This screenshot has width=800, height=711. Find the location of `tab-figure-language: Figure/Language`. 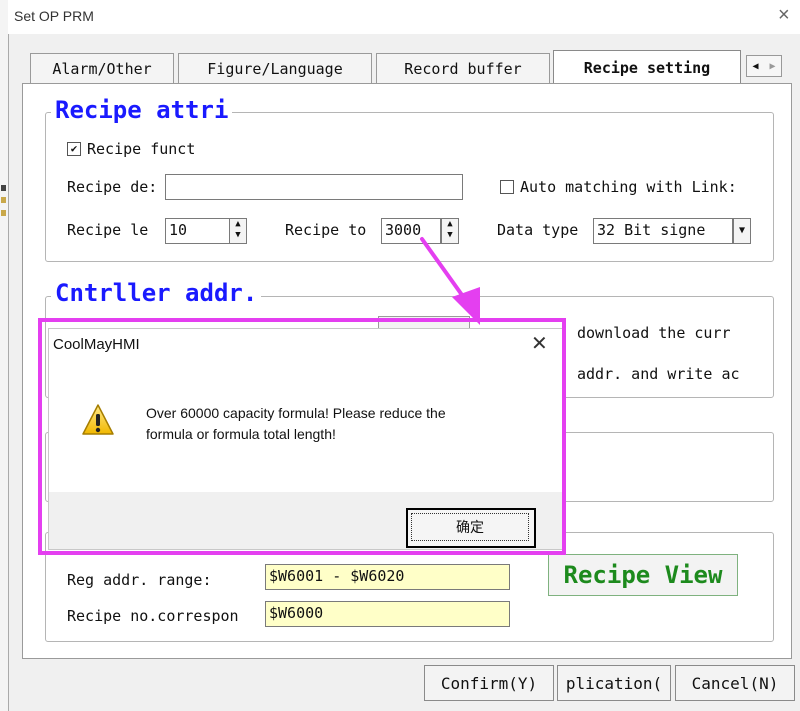

tab-figure-language: Figure/Language is located at coordinates (275, 68).